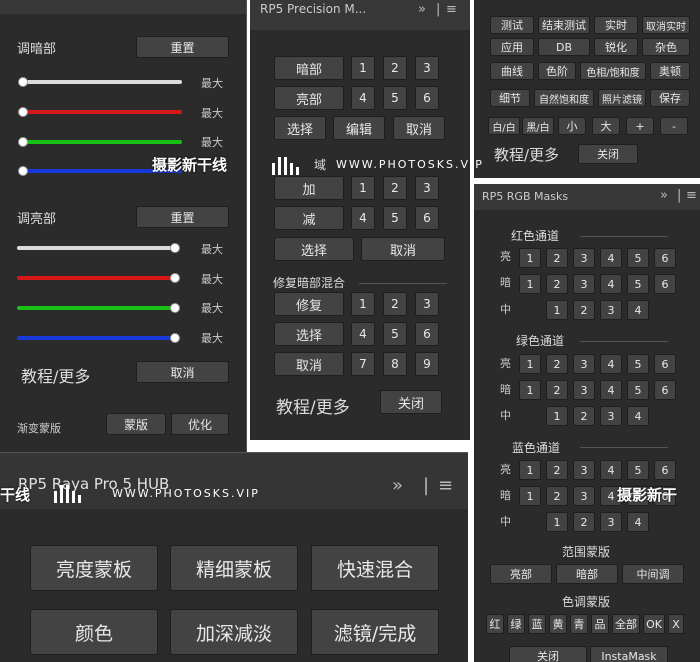 This screenshot has height=662, width=700. I want to click on add-button: 加, so click(309, 188).